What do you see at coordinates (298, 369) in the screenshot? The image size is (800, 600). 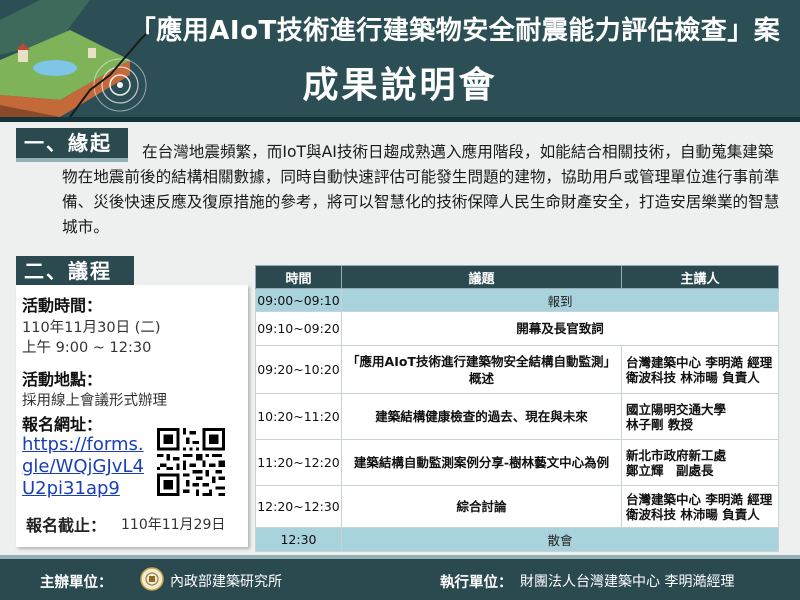 I see `row-time: 09:20~10:20` at bounding box center [298, 369].